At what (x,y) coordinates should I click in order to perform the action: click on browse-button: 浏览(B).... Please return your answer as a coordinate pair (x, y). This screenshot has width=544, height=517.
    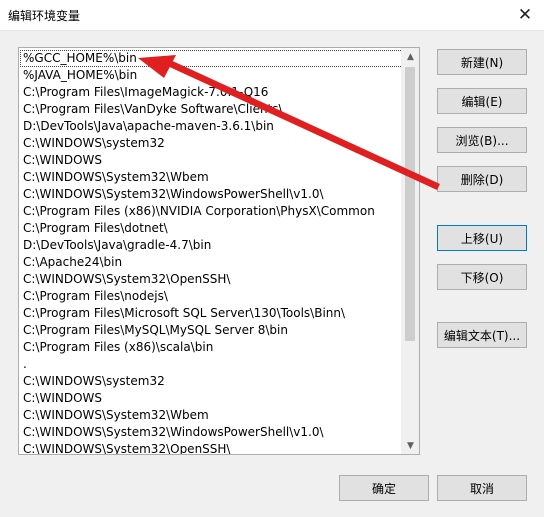
    Looking at the image, I should click on (482, 140).